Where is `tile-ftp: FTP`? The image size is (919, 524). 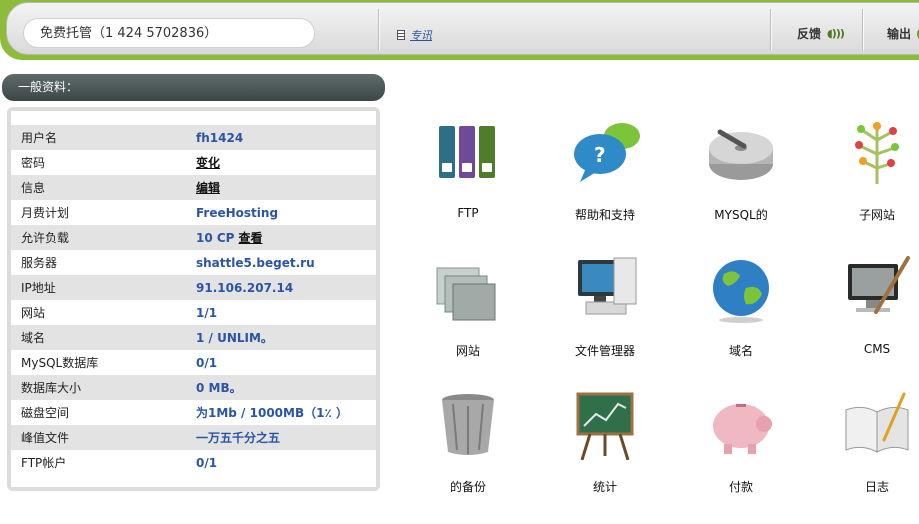 tile-ftp: FTP is located at coordinates (468, 178).